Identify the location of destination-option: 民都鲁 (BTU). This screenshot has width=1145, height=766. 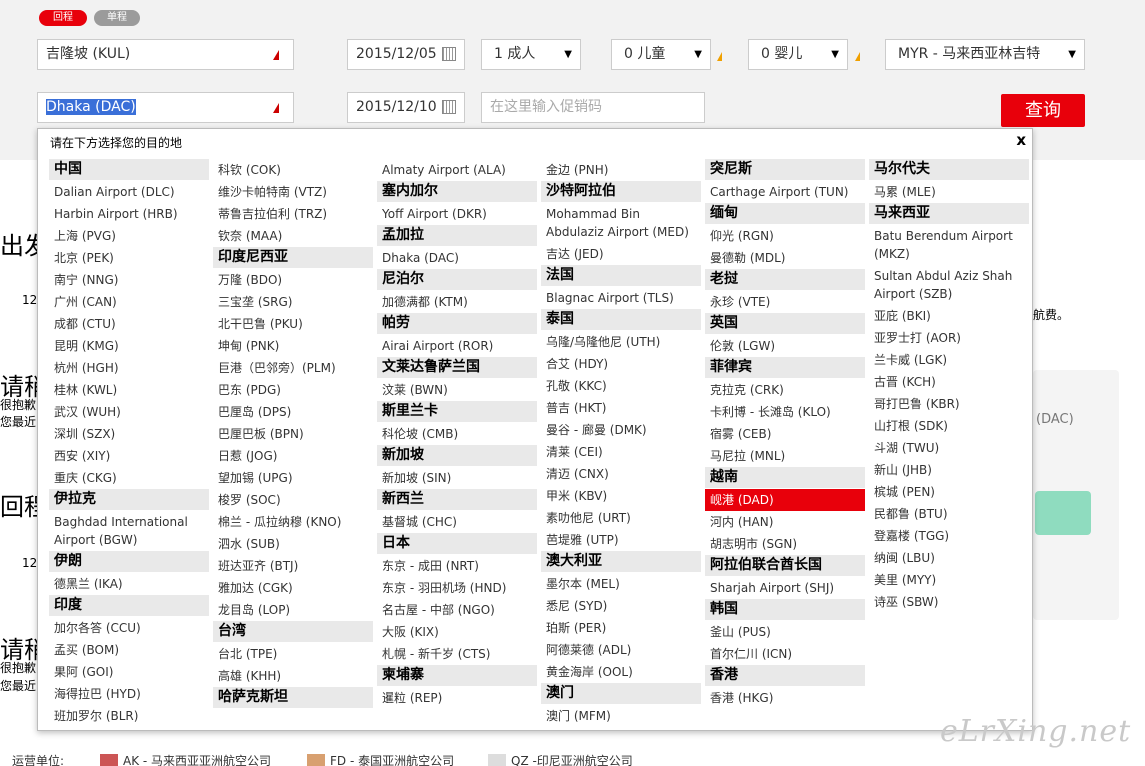
(949, 514).